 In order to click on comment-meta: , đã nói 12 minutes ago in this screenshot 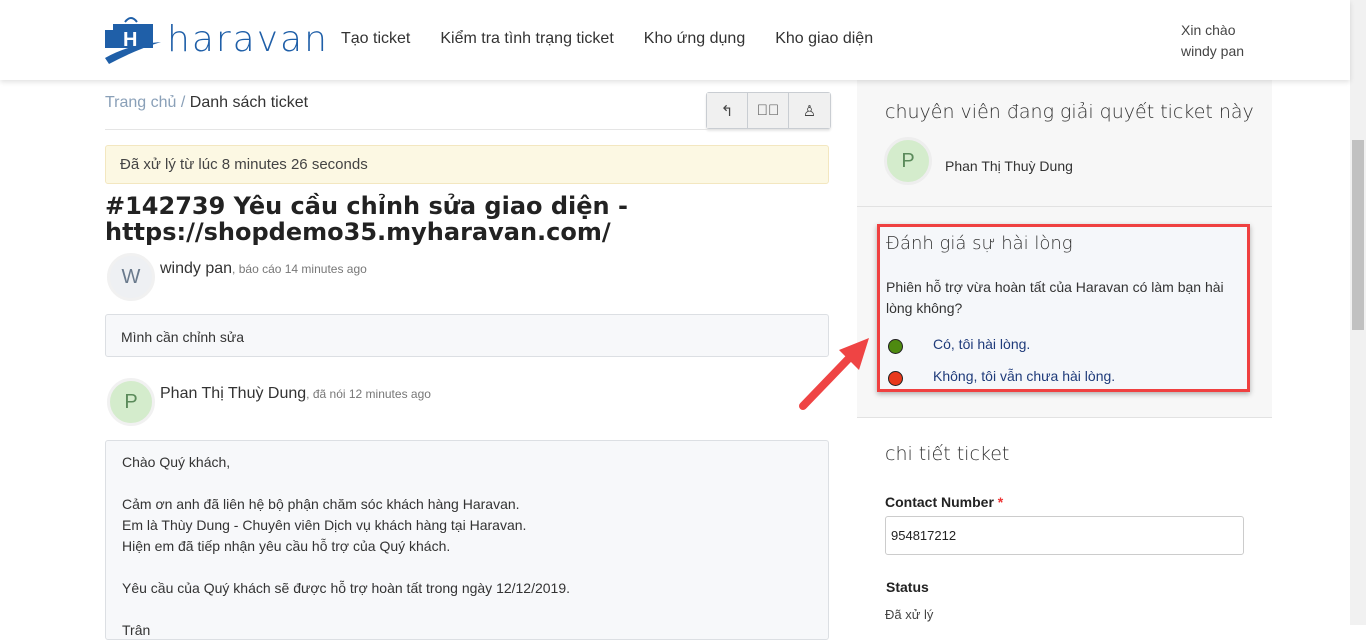, I will do `click(368, 394)`.